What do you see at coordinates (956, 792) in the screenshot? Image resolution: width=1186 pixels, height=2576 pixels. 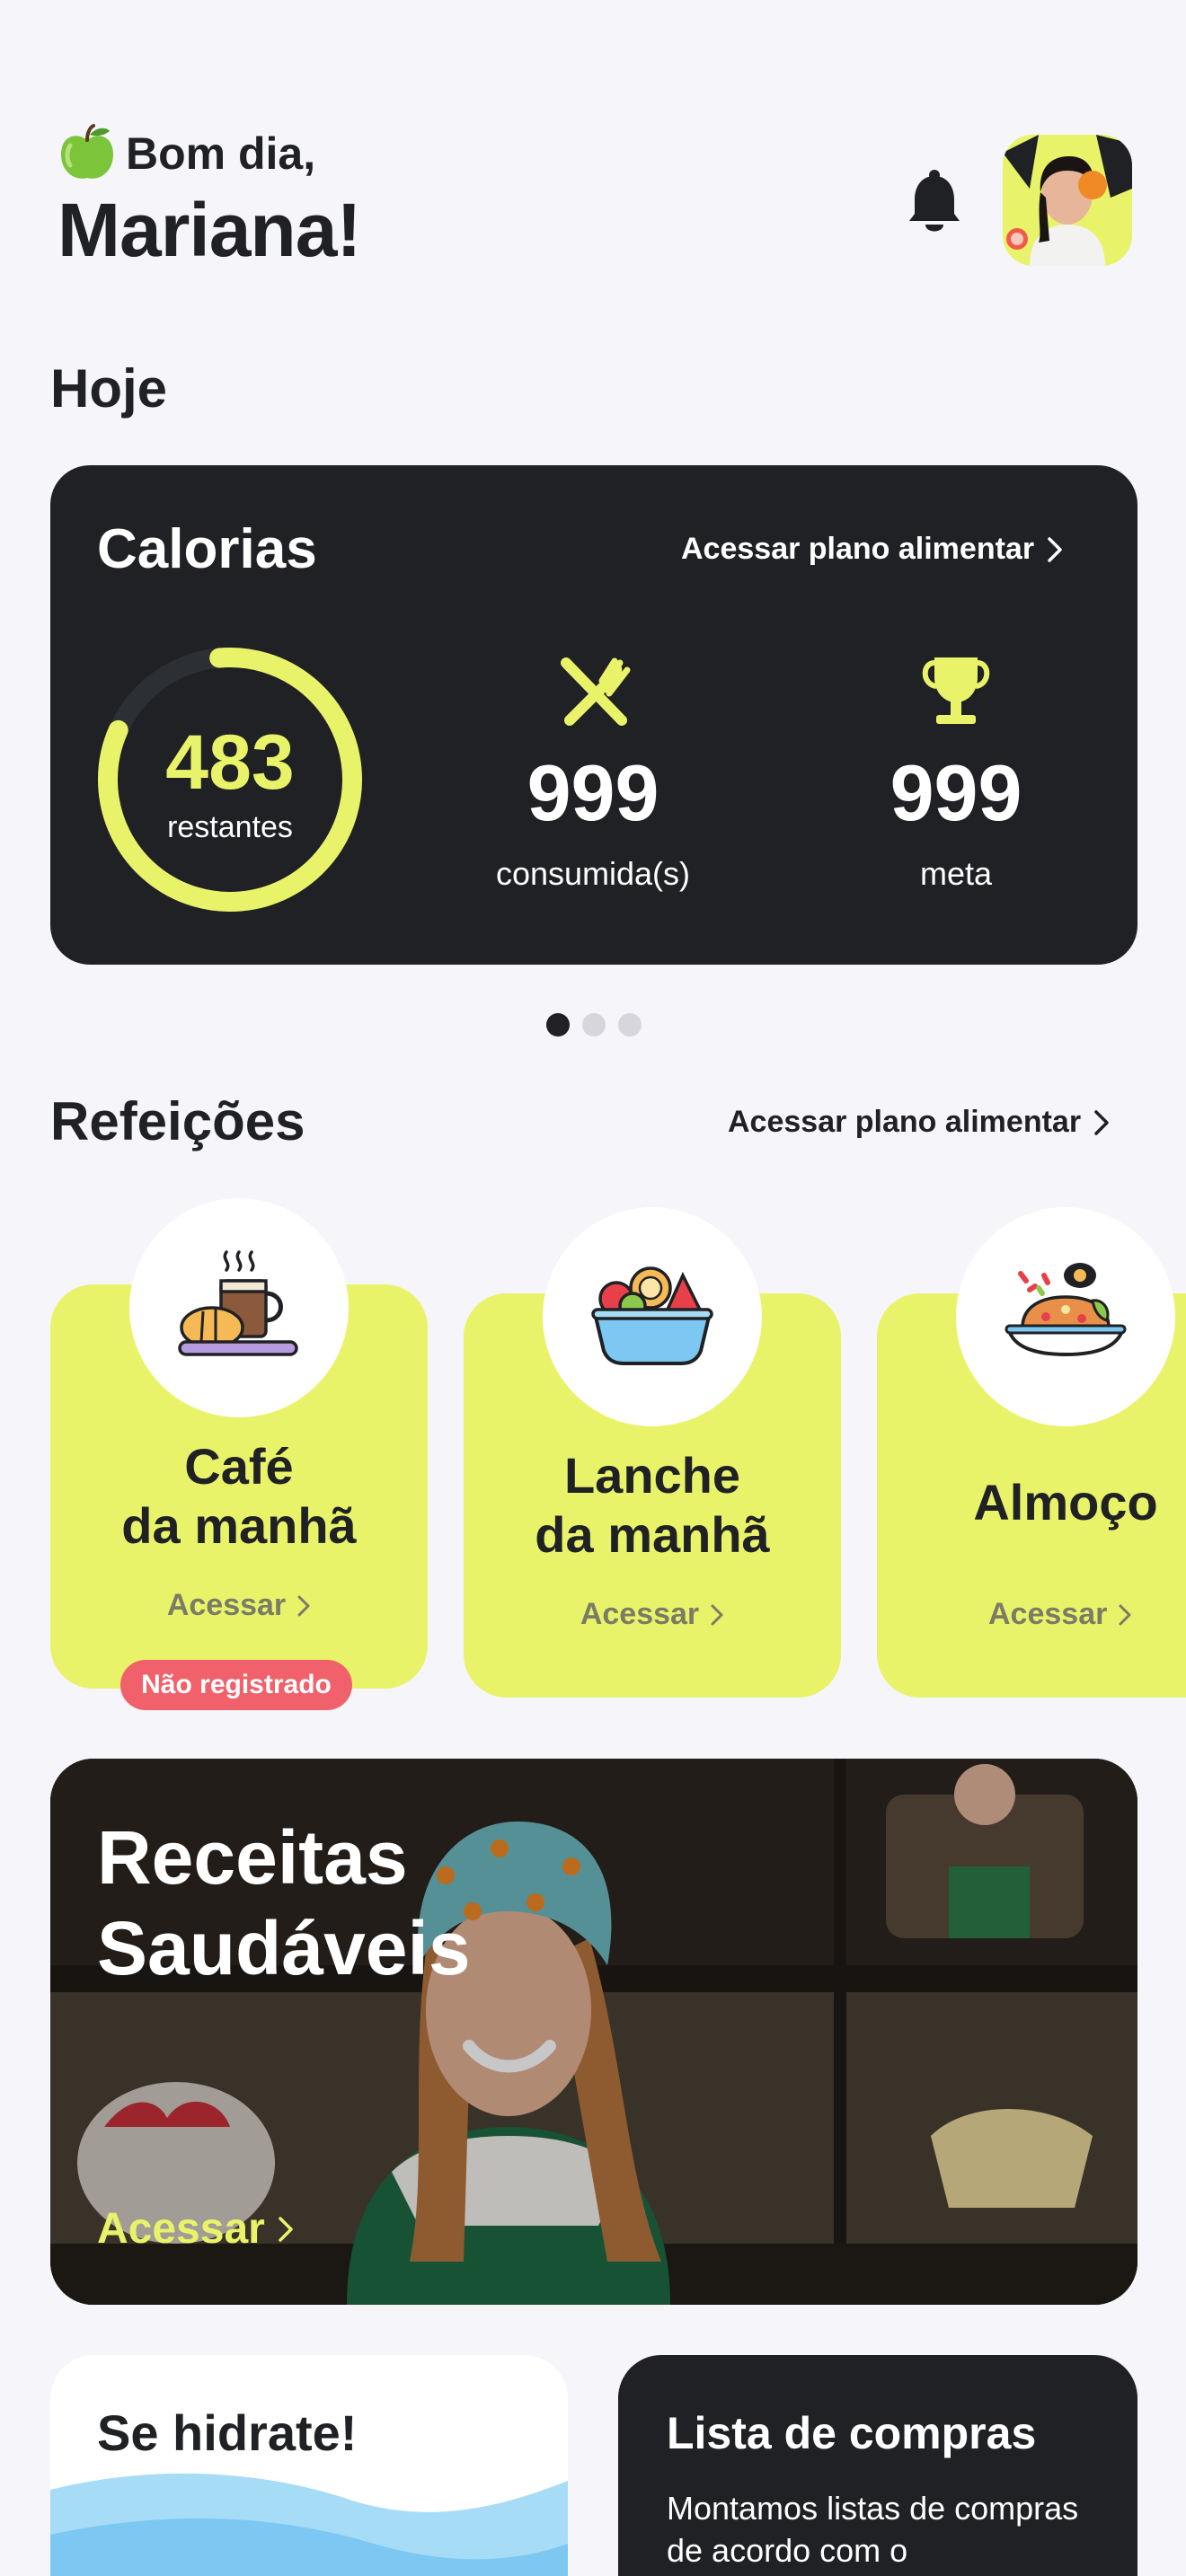 I see `calories-goal-value: 999` at bounding box center [956, 792].